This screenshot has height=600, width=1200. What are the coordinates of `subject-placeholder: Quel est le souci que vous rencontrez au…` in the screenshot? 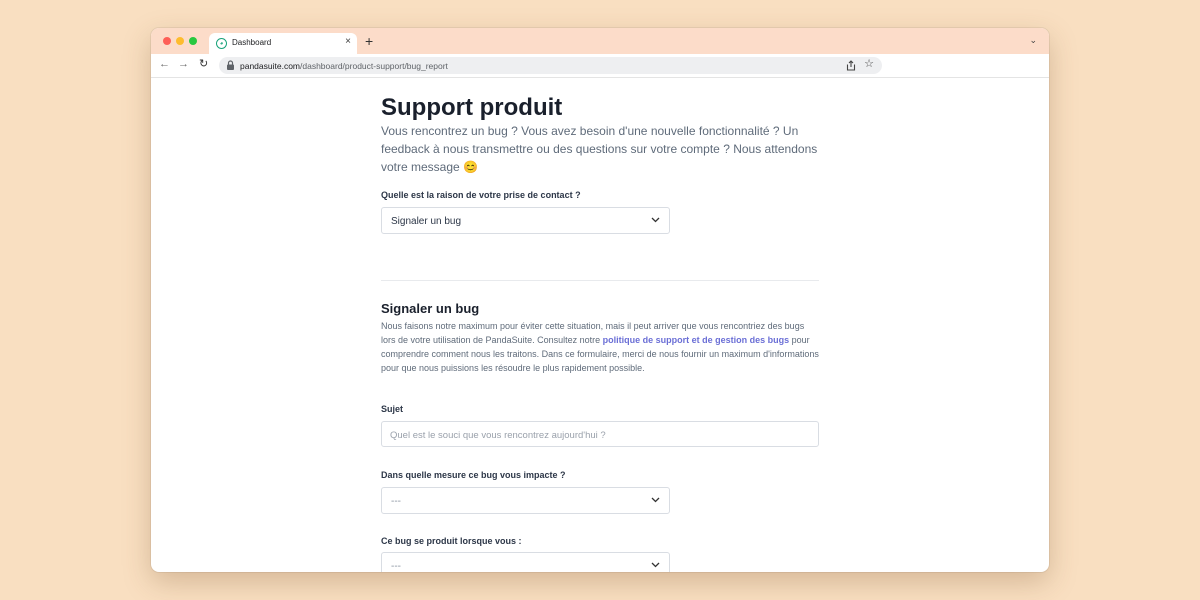 It's located at (498, 435).